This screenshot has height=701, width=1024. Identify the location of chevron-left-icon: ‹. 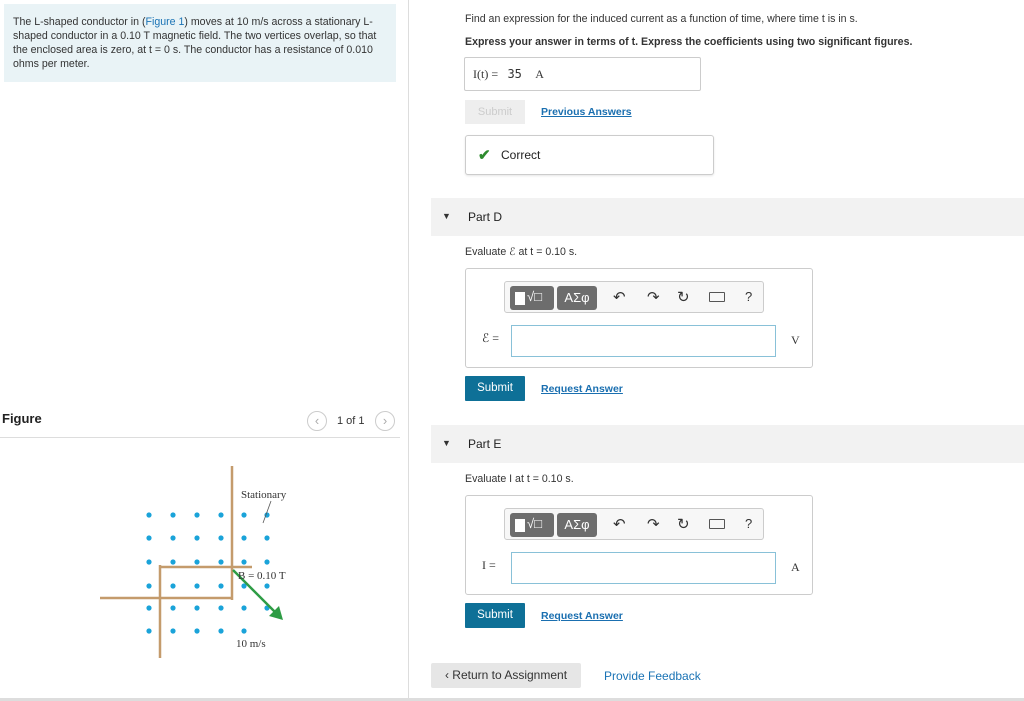
(317, 421).